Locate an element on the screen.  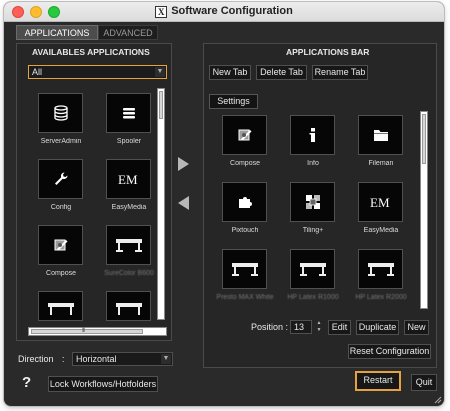
applications-bar-title: APPLICATIONS BAR is located at coordinates (328, 52).